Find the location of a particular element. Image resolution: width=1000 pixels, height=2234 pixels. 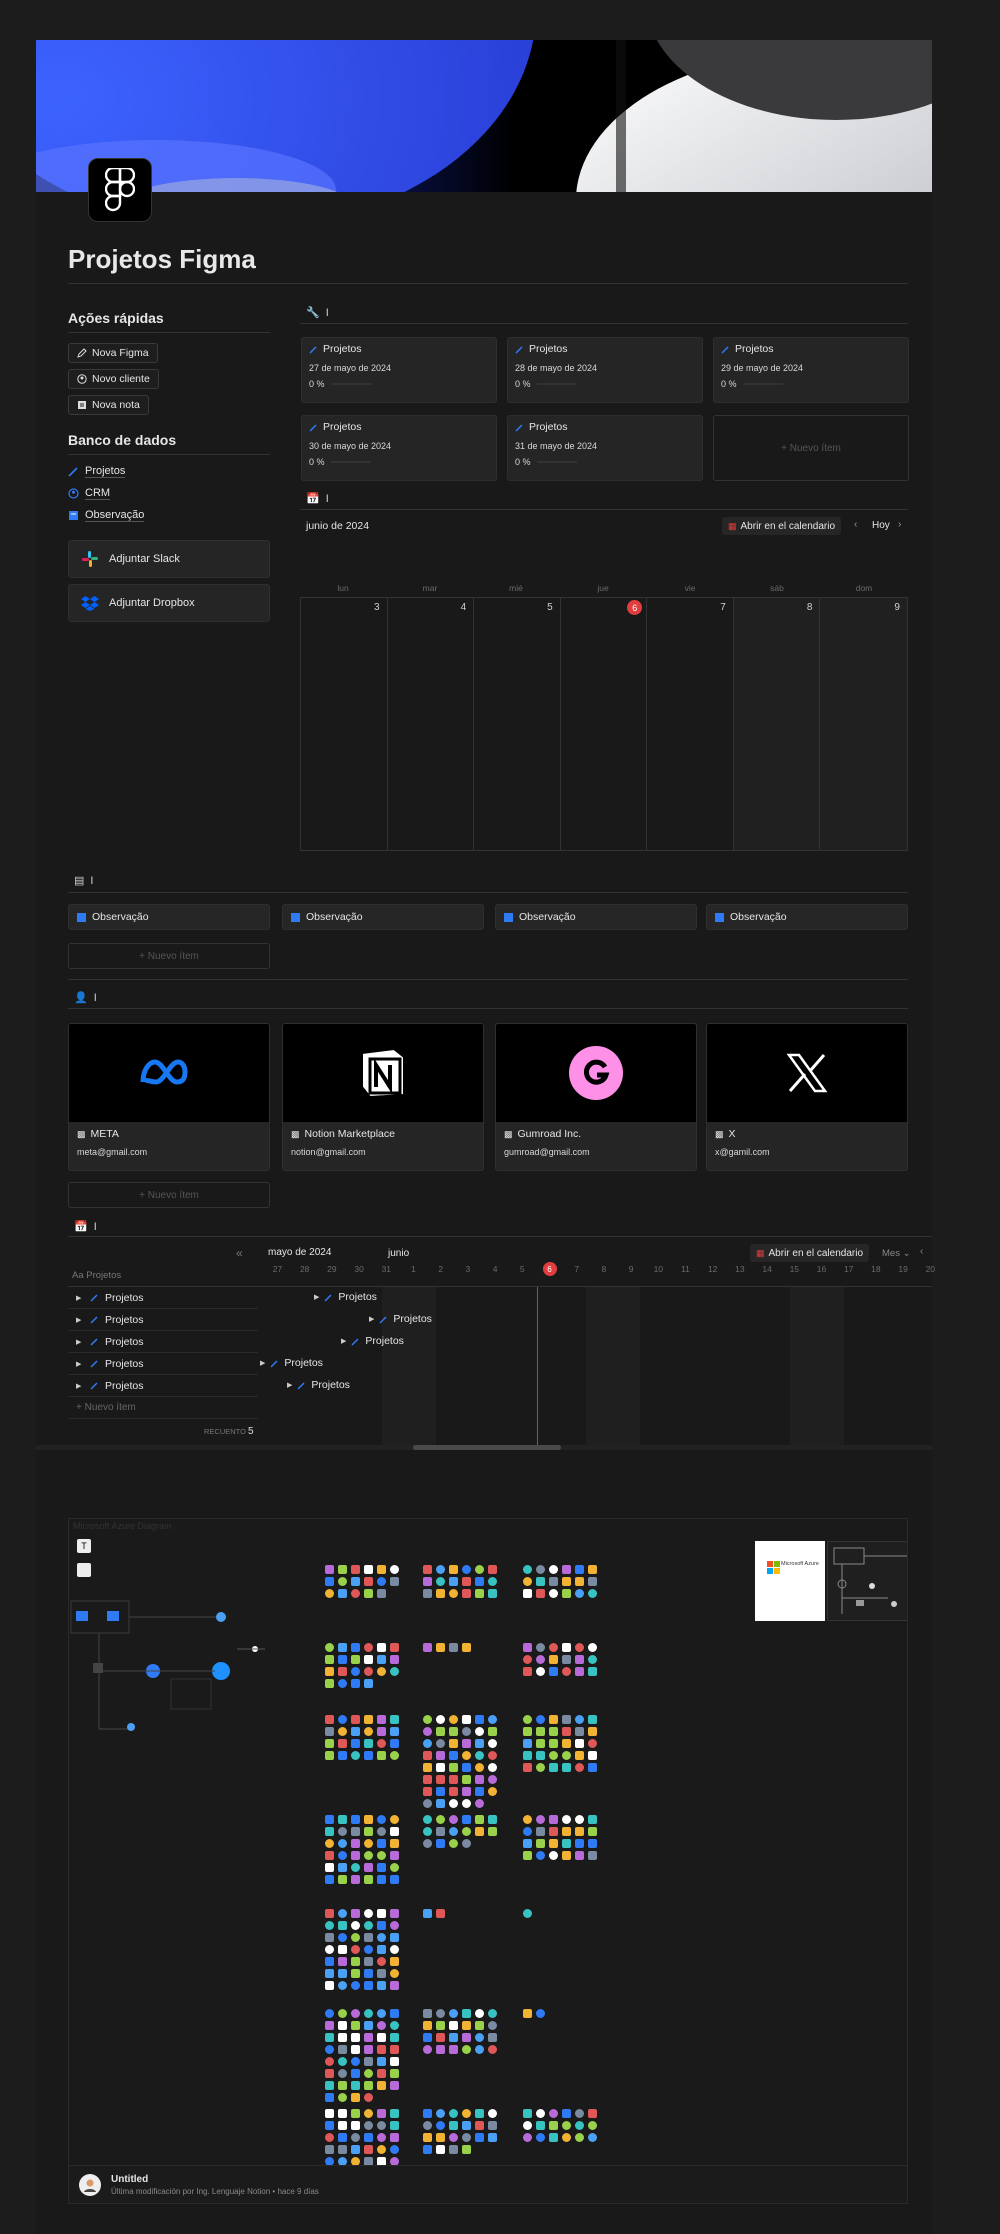

note-item: Observação is located at coordinates (383, 917).